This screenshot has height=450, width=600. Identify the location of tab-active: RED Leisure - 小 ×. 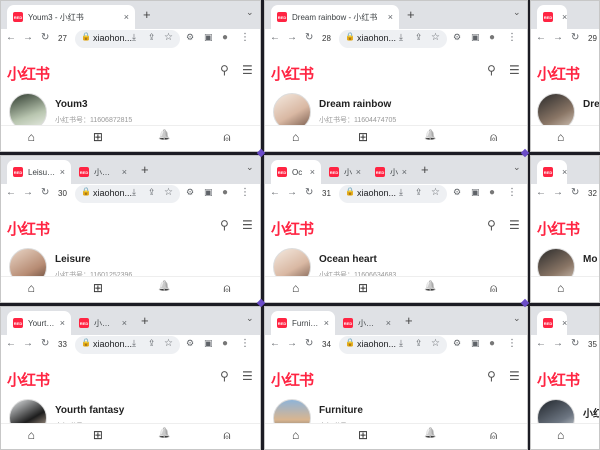
(39, 172).